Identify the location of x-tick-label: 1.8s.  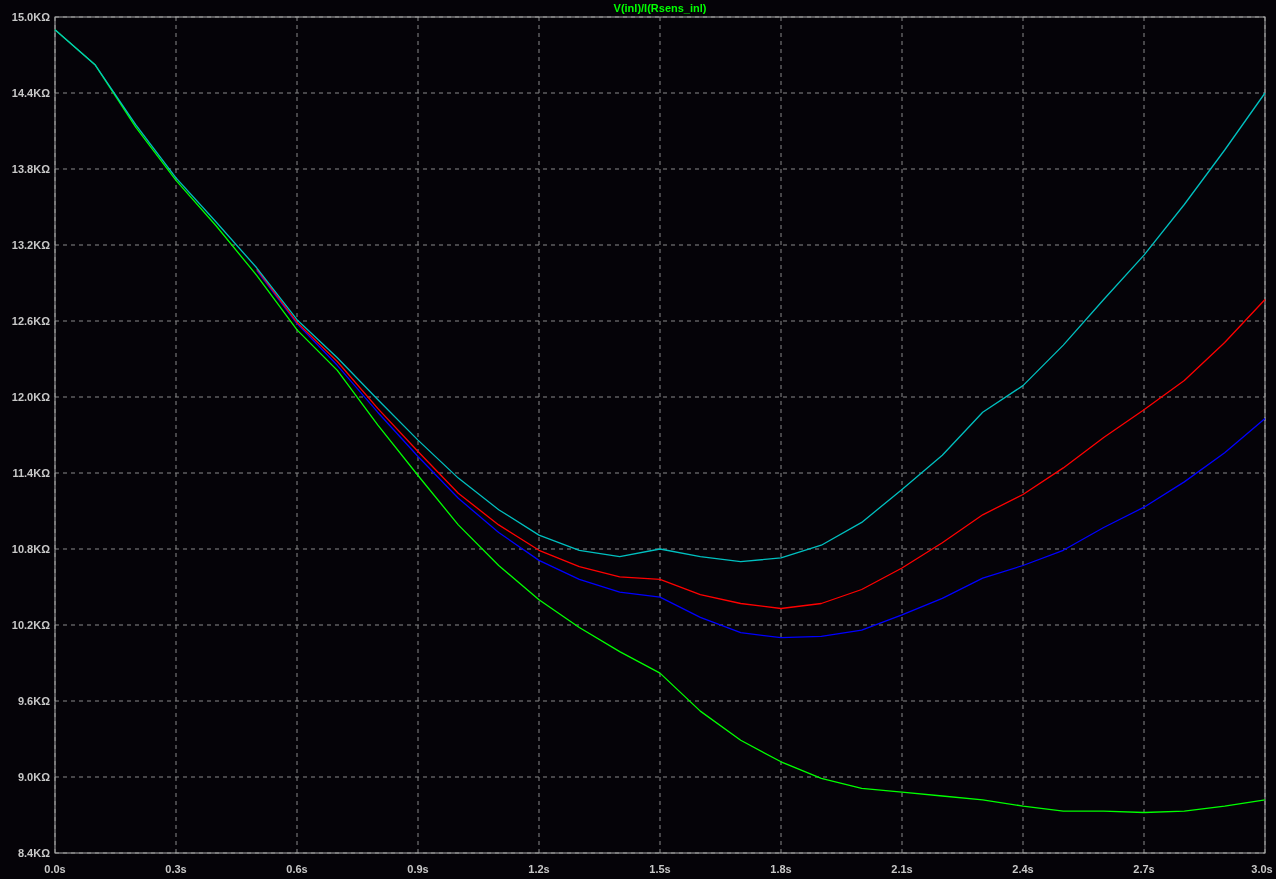
(781, 869).